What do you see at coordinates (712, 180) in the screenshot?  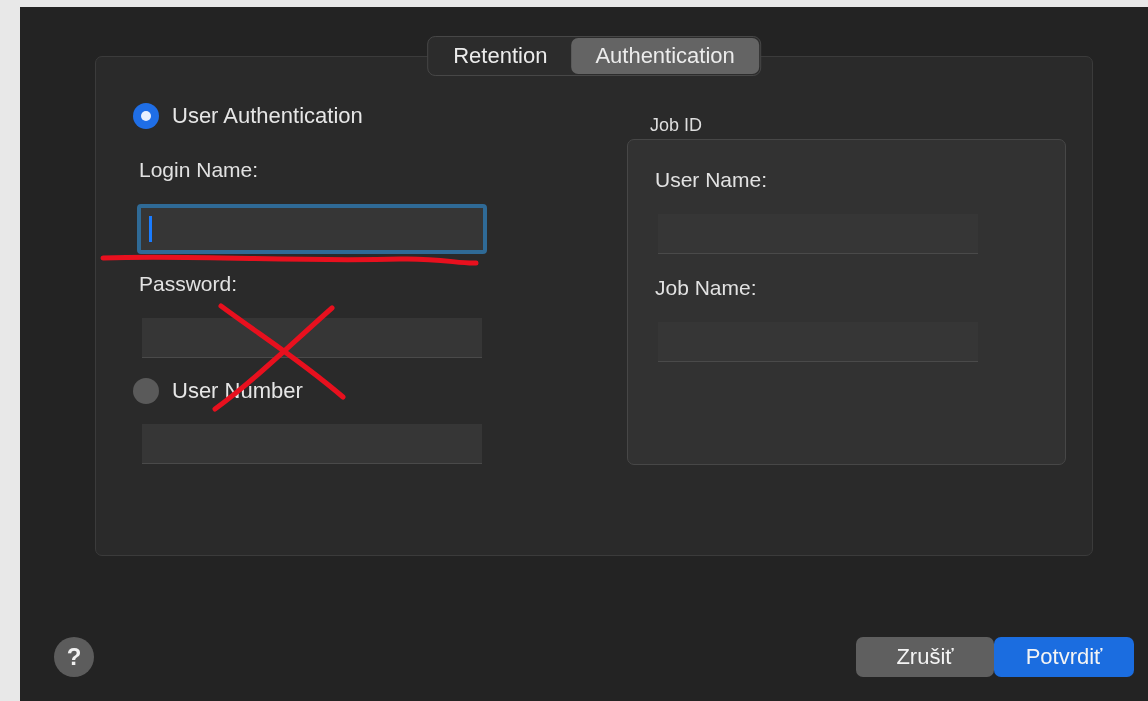 I see `field-label: User Name:` at bounding box center [712, 180].